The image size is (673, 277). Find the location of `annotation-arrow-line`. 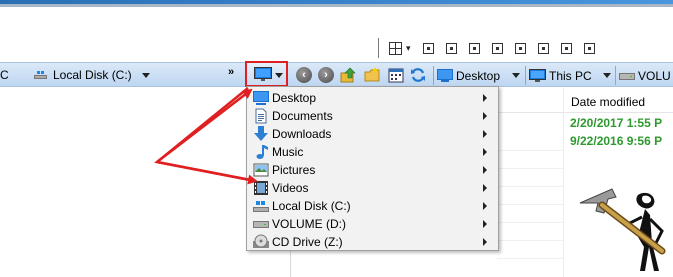

annotation-arrow-line is located at coordinates (205, 135).